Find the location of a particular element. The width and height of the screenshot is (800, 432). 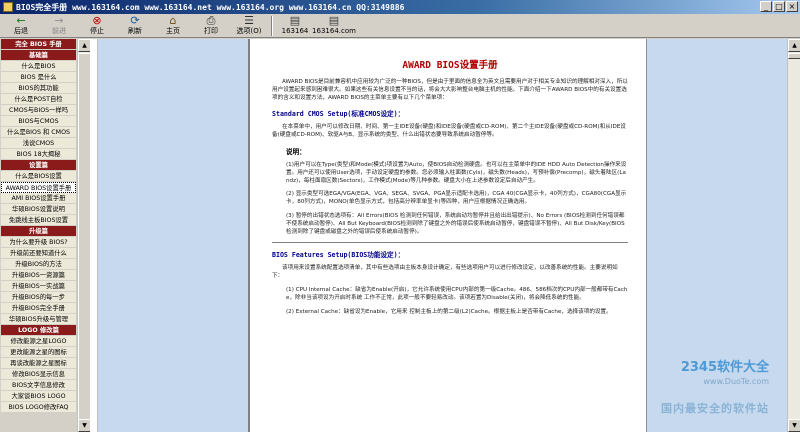

sidebar-item: BIOS 18大揭秘 is located at coordinates (38, 154).